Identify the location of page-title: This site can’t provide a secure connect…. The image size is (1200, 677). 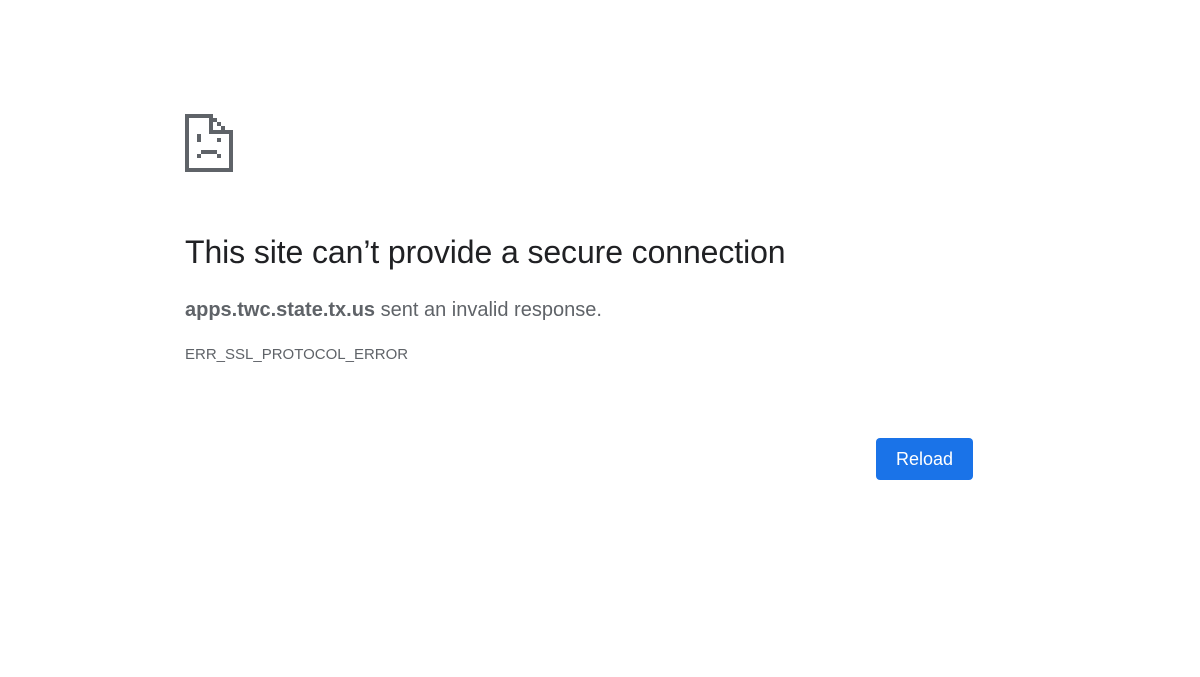
(485, 252).